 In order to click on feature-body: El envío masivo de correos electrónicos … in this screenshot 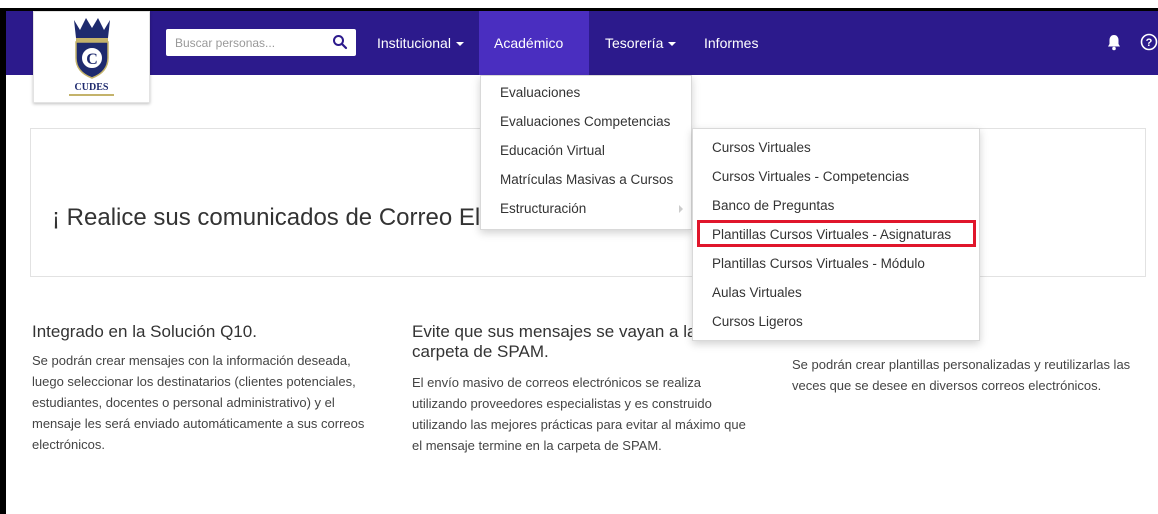, I will do `click(579, 414)`.